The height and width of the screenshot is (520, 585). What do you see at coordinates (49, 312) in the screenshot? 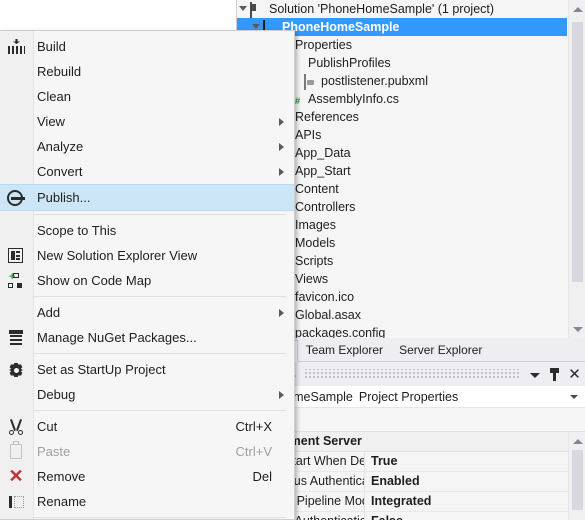
I see `menu-item-label: Add` at bounding box center [49, 312].